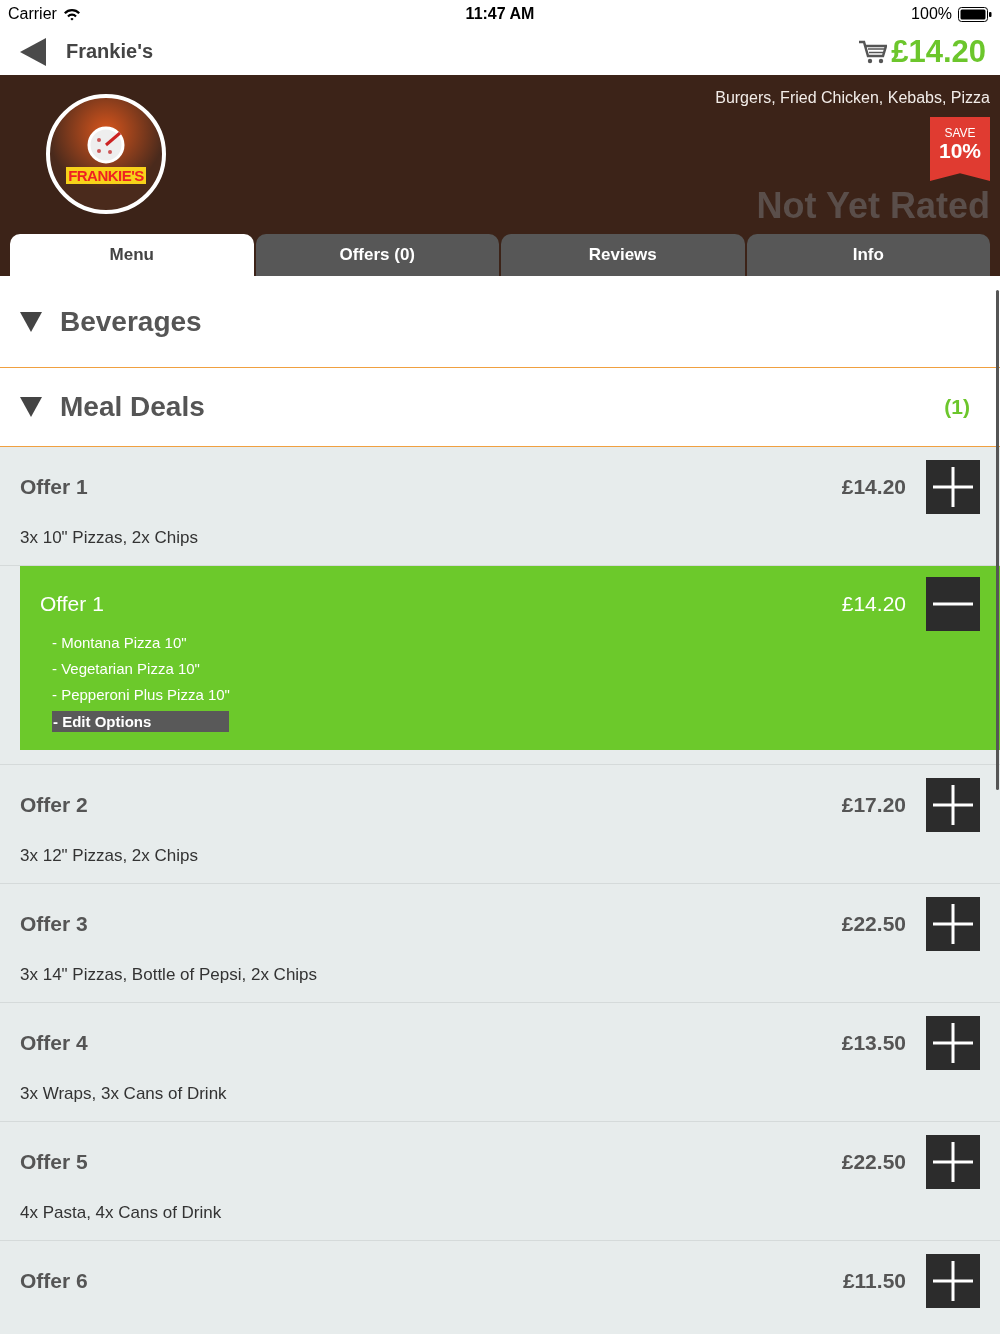  Describe the element at coordinates (32, 14) in the screenshot. I see `carrier-text: Carrier` at that location.